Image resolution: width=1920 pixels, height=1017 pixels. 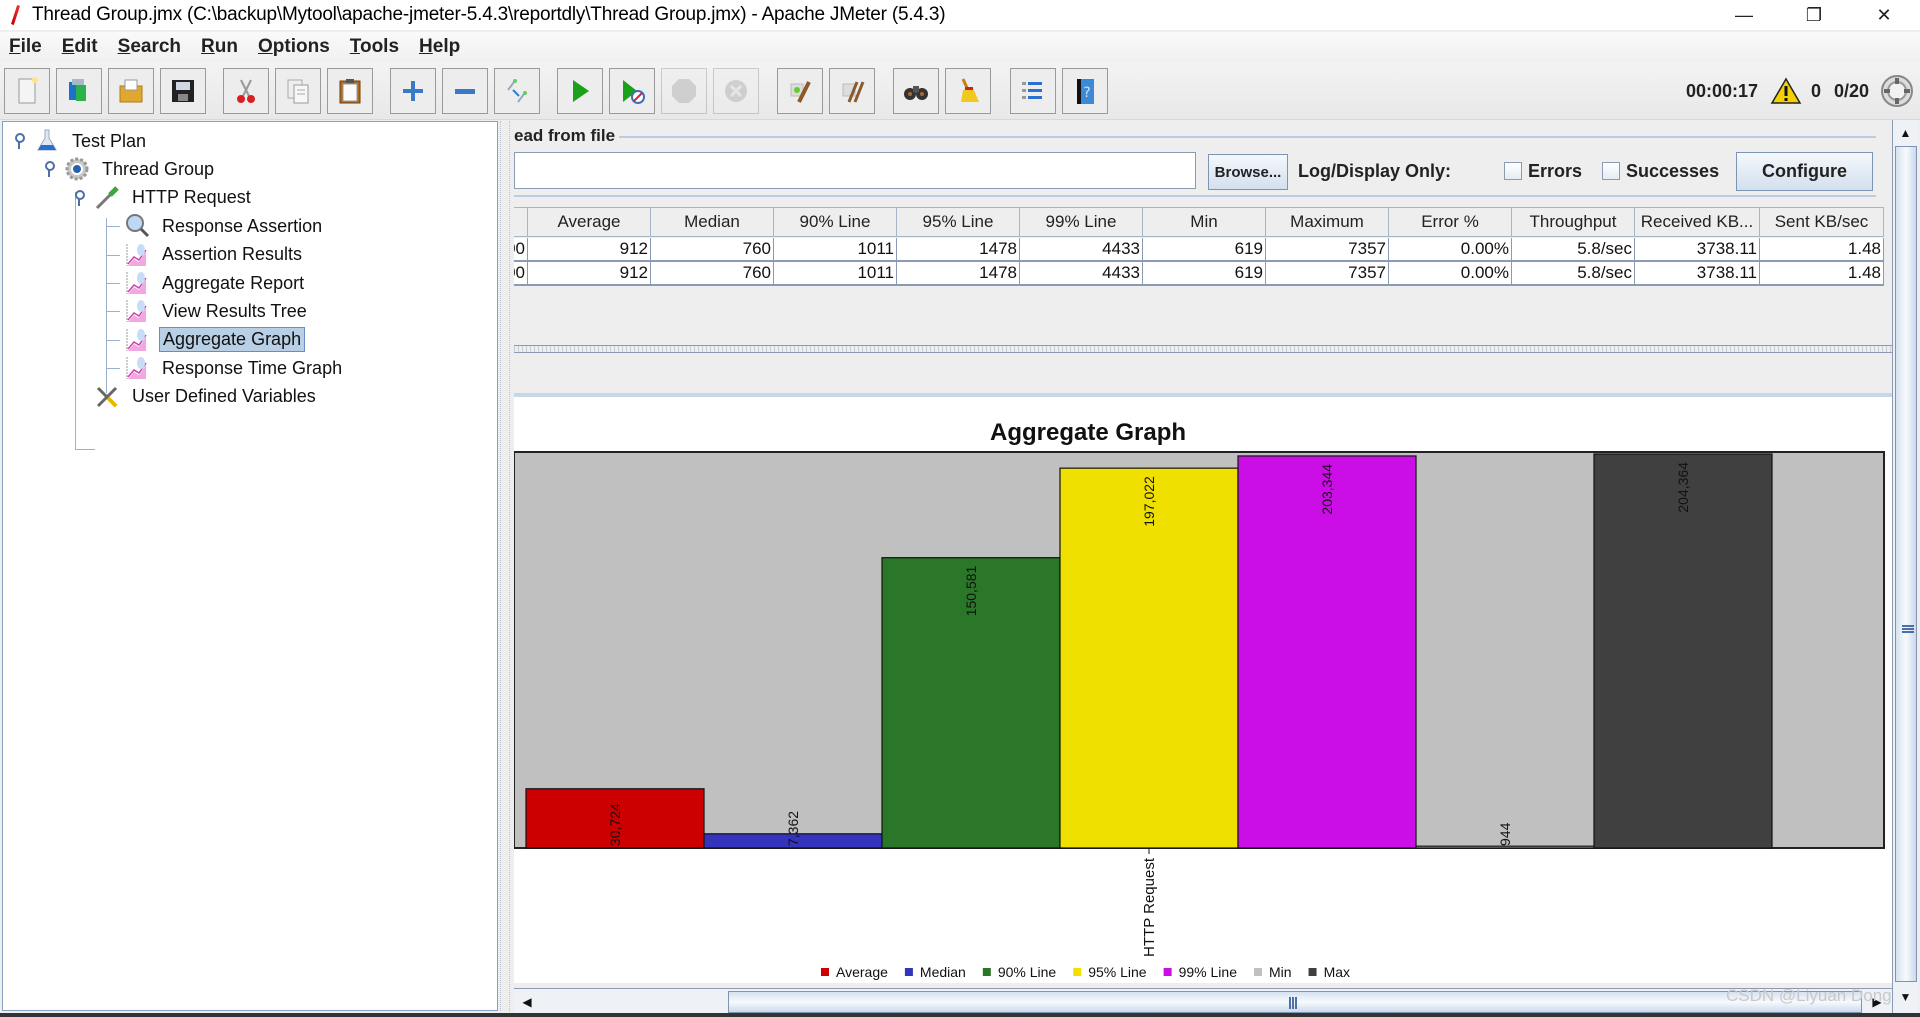 I want to click on search-button, so click(x=916, y=91).